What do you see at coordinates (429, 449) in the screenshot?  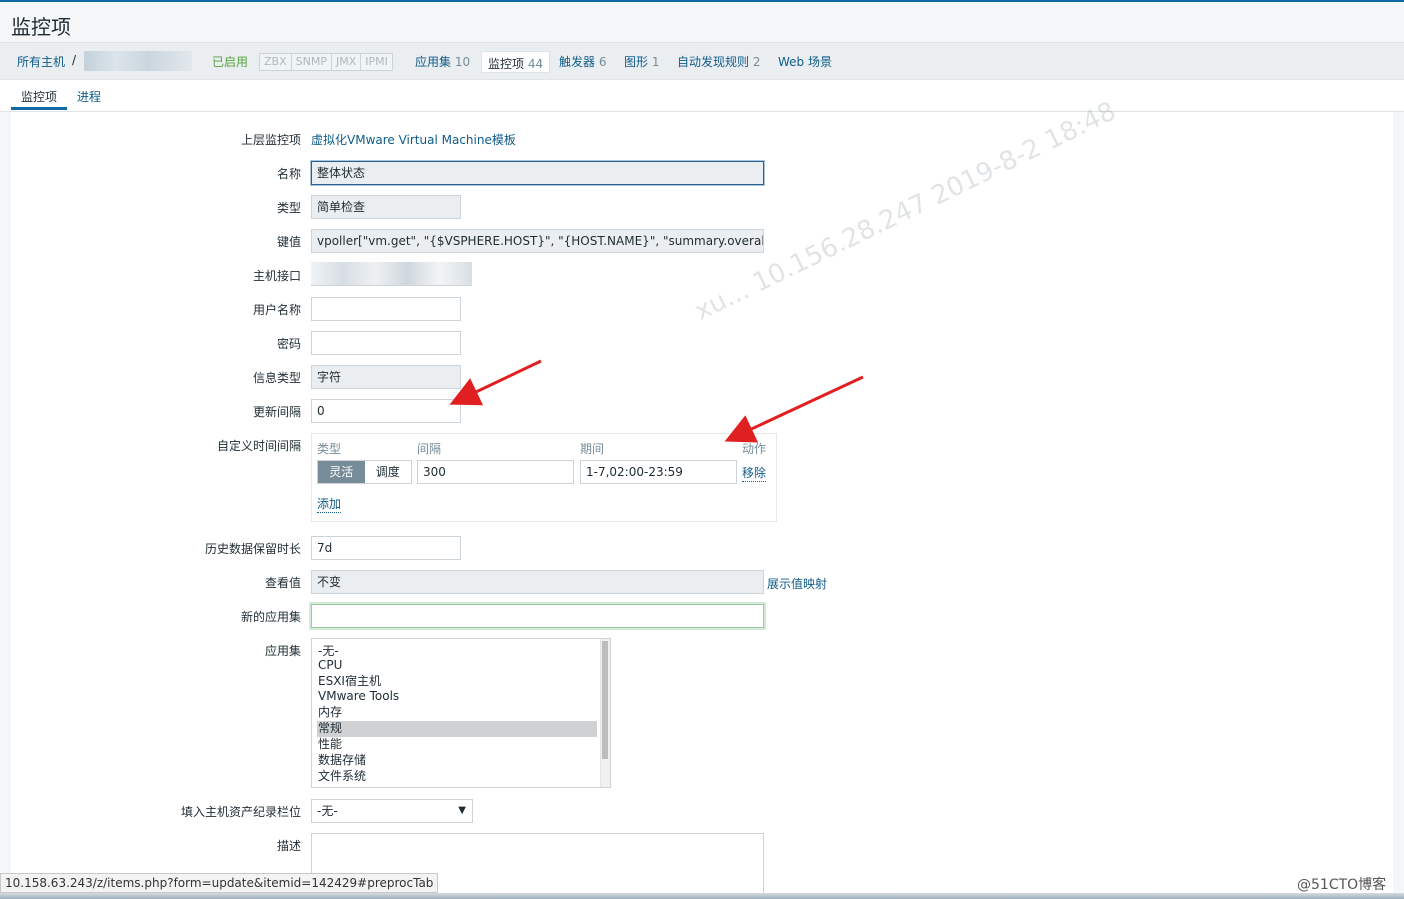 I see `col-interval-header: 间隔` at bounding box center [429, 449].